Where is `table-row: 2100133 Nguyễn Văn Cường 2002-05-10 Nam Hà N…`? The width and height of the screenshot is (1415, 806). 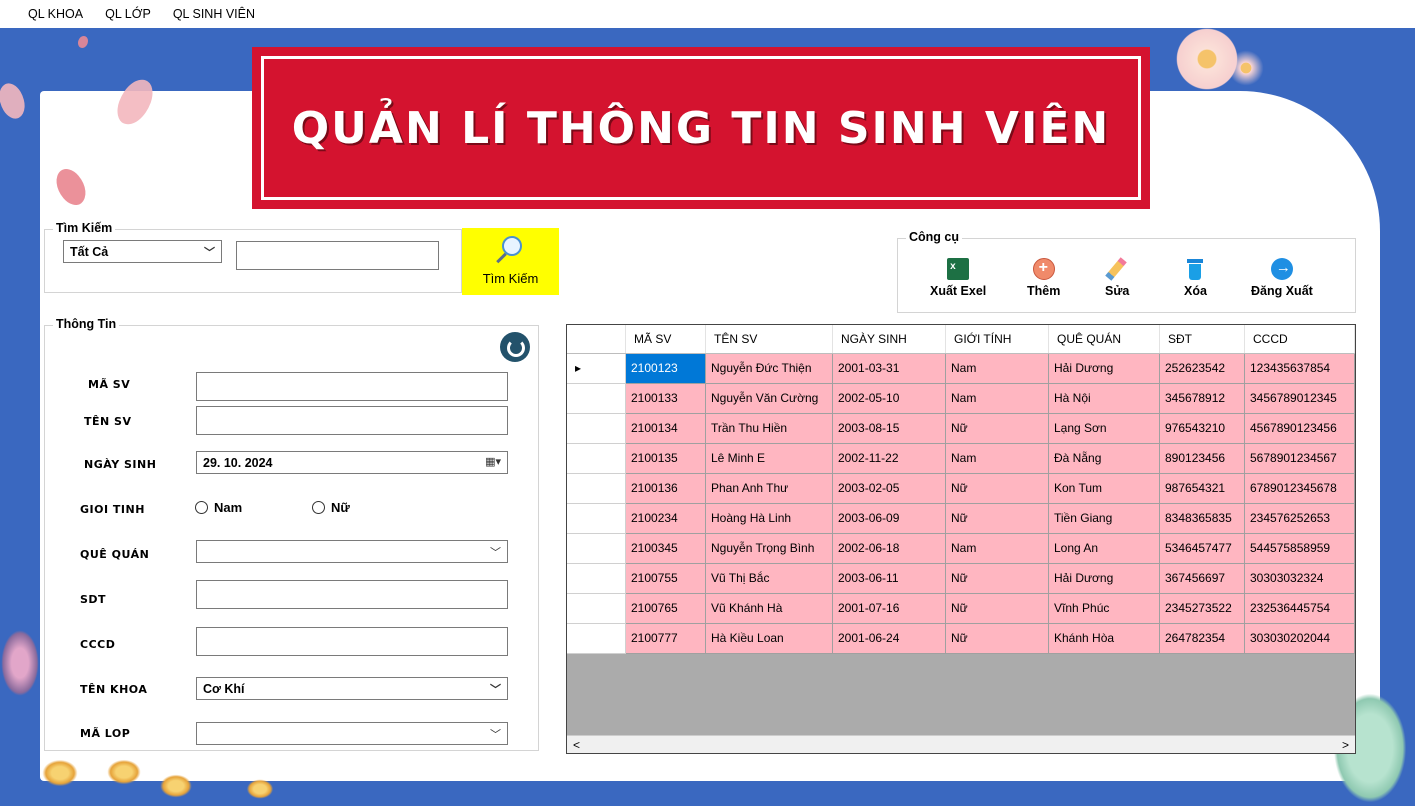
table-row: 2100133 Nguyễn Văn Cường 2002-05-10 Nam Hà N… is located at coordinates (961, 398).